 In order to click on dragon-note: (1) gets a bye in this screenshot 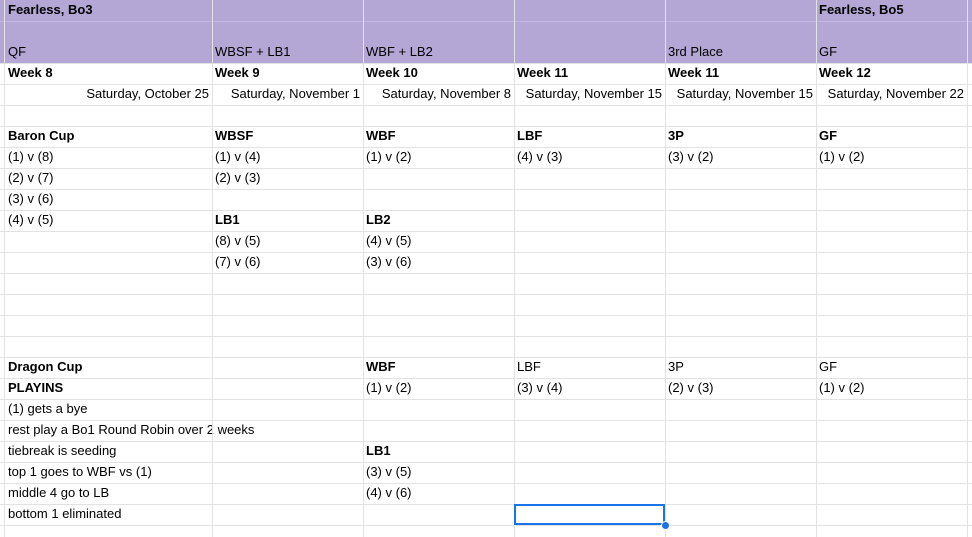, I will do `click(48, 409)`.